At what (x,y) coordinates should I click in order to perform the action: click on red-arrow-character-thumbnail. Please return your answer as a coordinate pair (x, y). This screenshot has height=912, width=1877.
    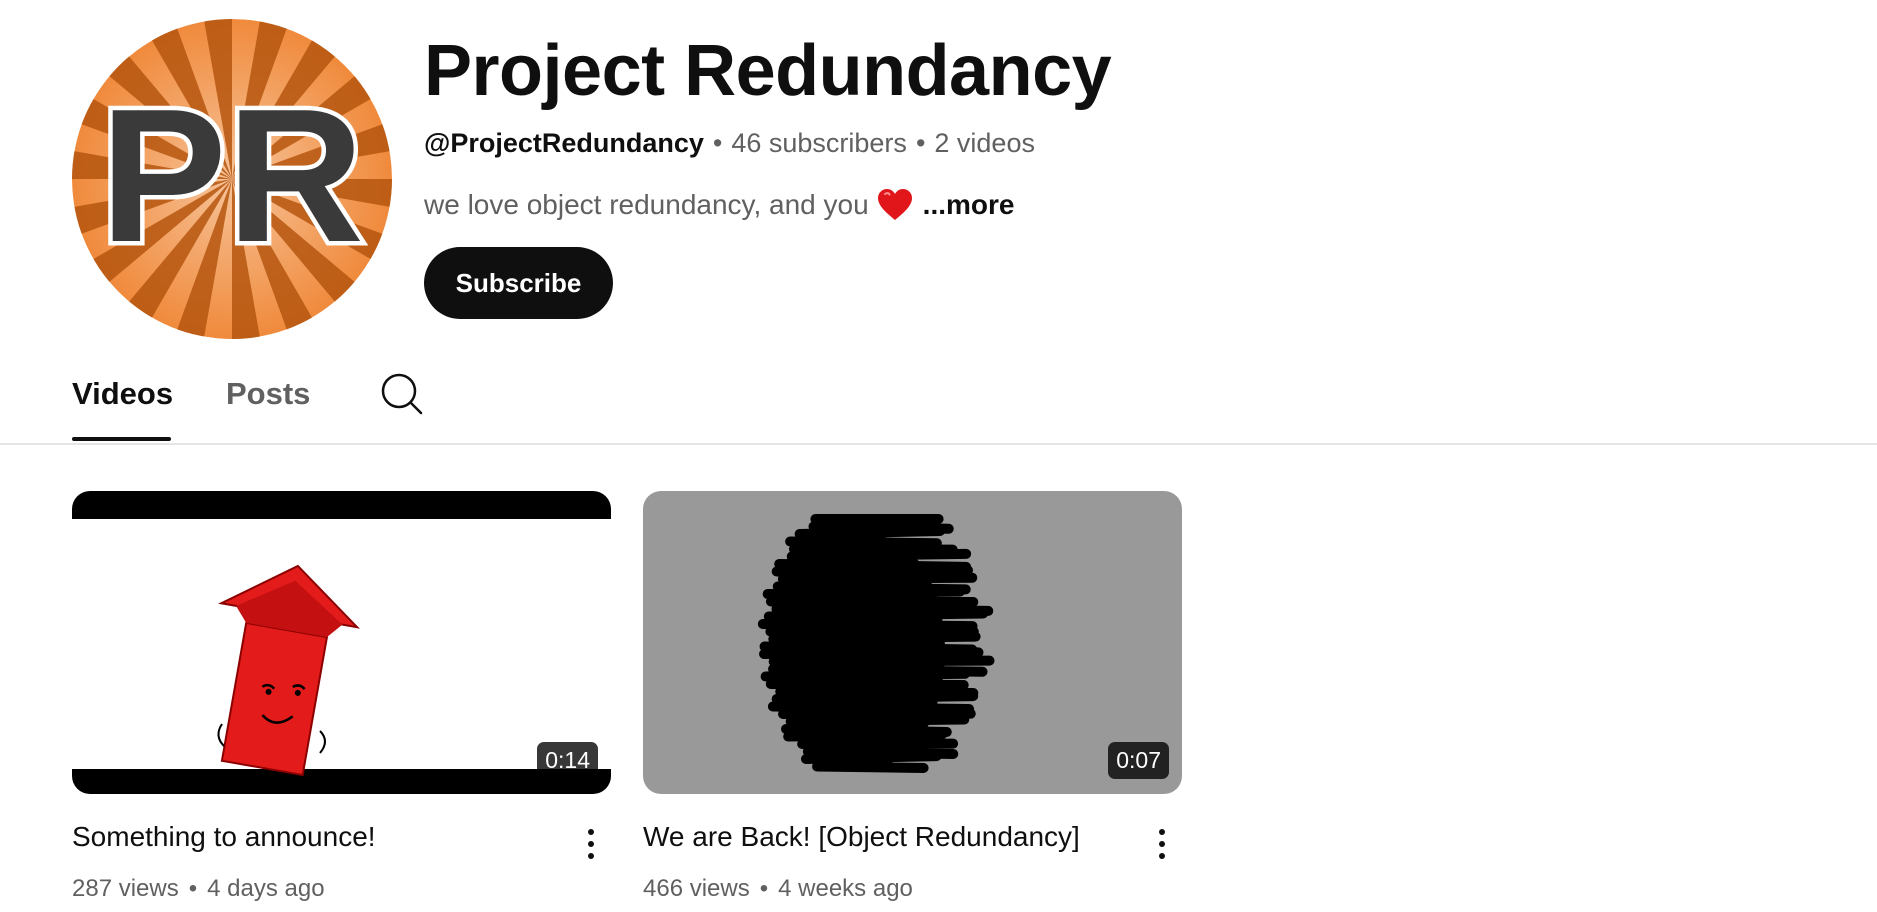
    Looking at the image, I should click on (341, 642).